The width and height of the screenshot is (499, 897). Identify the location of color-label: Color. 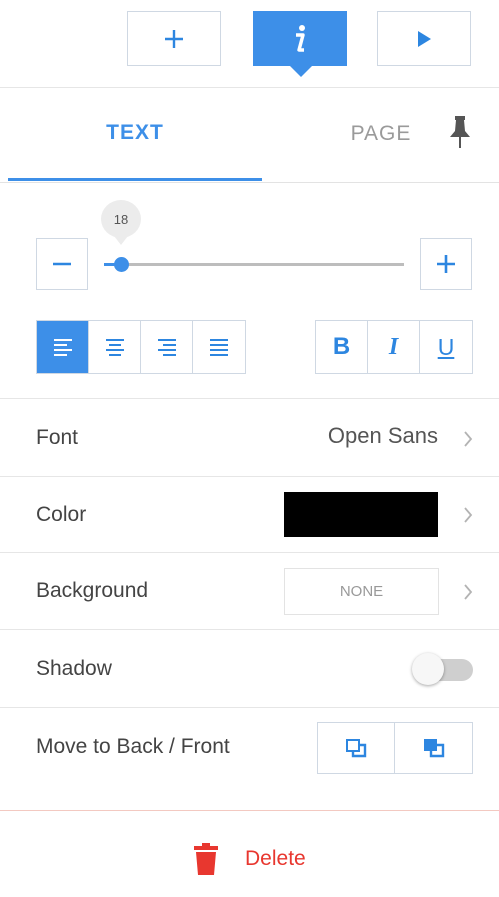
(61, 514).